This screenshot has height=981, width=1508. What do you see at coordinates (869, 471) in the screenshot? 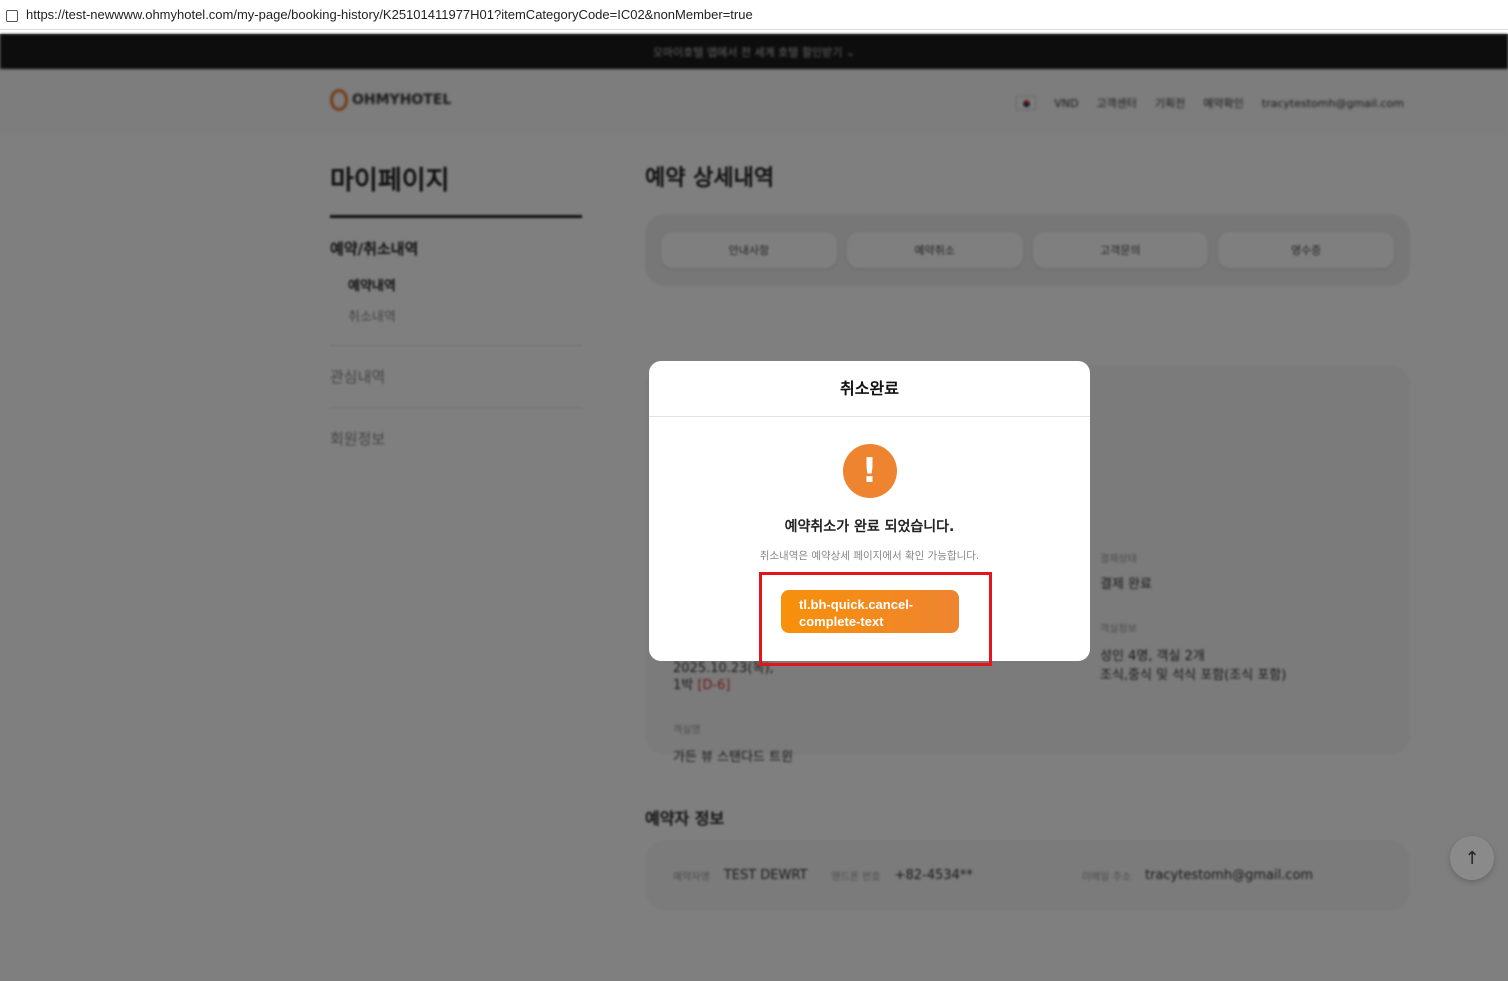
I see `exclamation-icon: !` at bounding box center [869, 471].